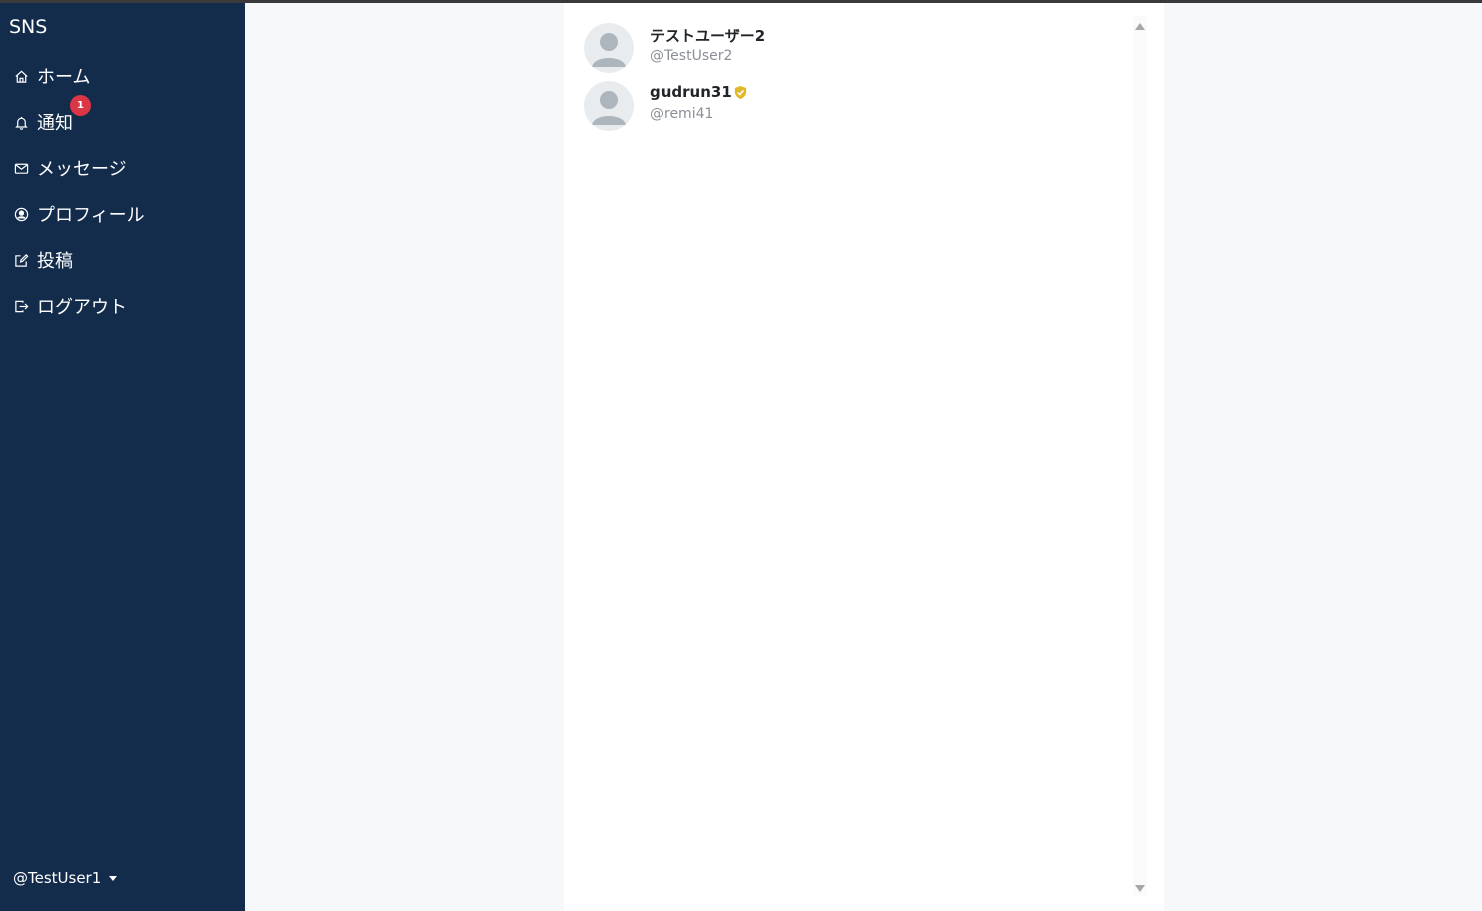  What do you see at coordinates (854, 49) in the screenshot?
I see `user-list-item: テストユーザー2 @TestUser2` at bounding box center [854, 49].